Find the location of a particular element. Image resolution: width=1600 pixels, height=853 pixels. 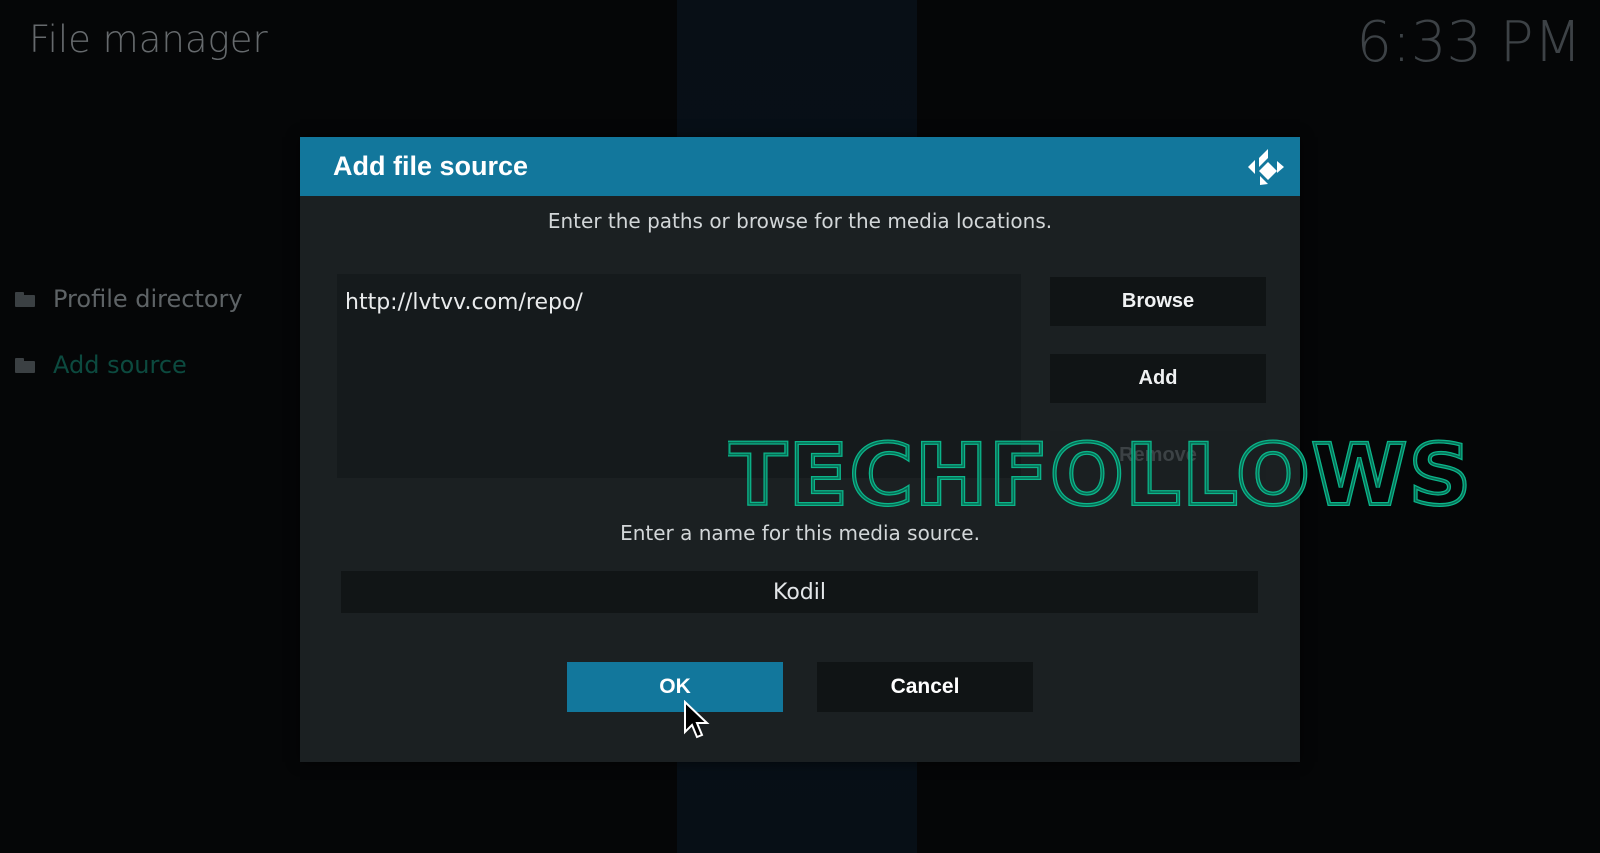

svg-text: TECHFOLLOWS is located at coordinates (1100, 472).